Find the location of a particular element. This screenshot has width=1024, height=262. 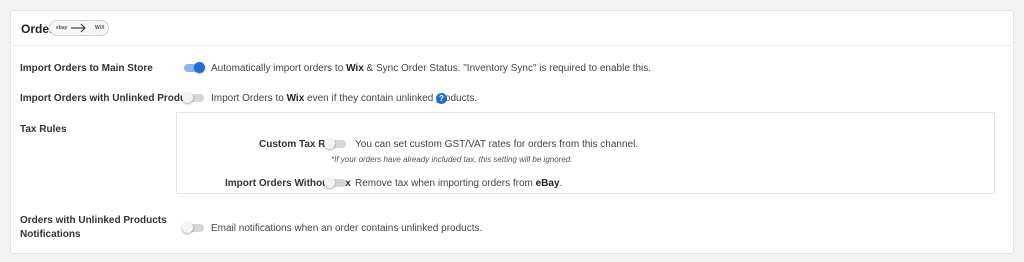

card-header: Order ebay WiX is located at coordinates (512, 28).